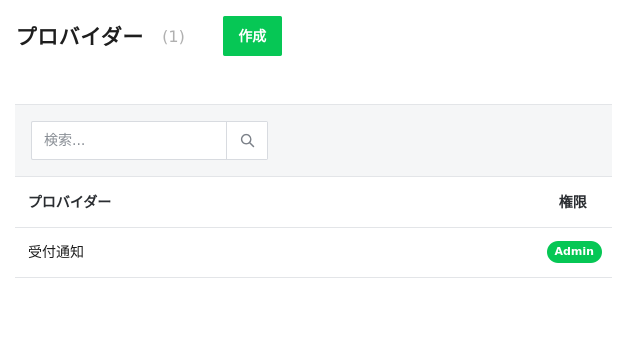 The image size is (644, 342). I want to click on page-header: プロバイダー (1) 作成, so click(149, 36).